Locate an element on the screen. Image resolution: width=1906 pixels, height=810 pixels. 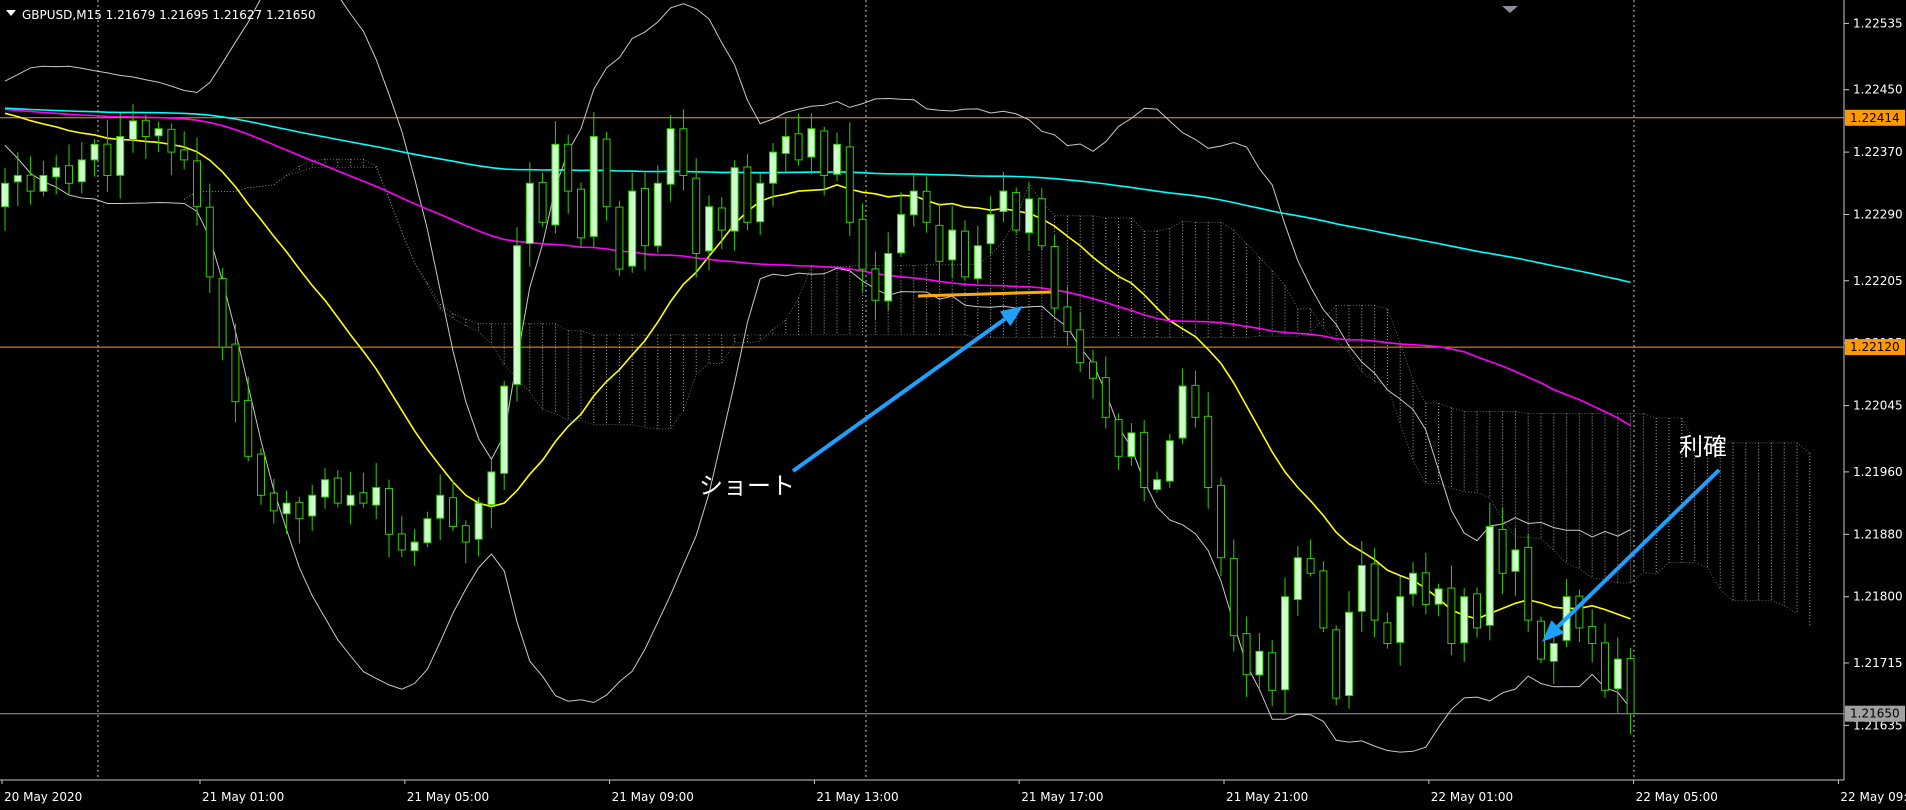
price-tick-label: 1.22205 is located at coordinates (1878, 281).